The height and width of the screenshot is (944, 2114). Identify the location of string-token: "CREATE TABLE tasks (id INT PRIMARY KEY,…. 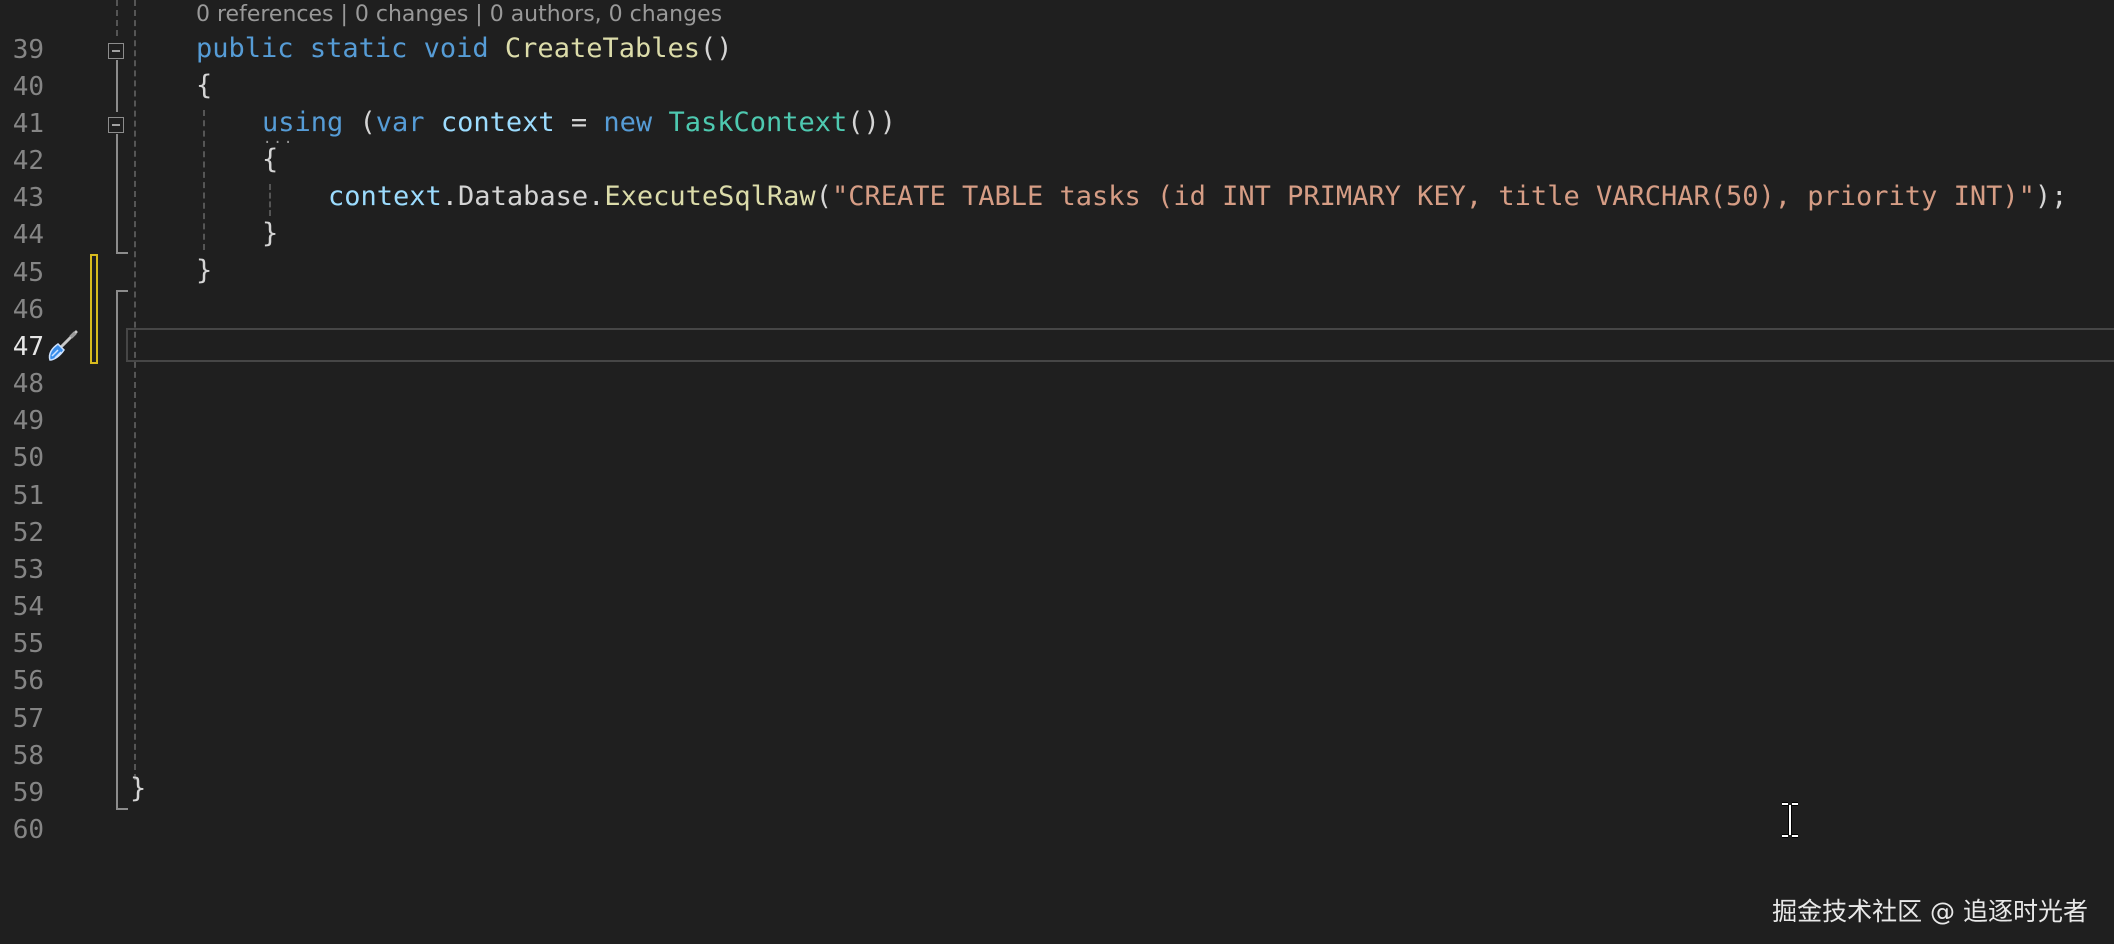
(1433, 196).